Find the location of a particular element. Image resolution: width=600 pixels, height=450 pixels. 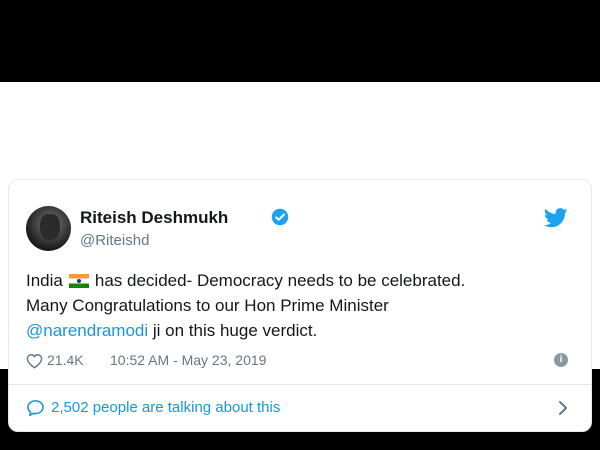

india-flag-icon is located at coordinates (78, 281).